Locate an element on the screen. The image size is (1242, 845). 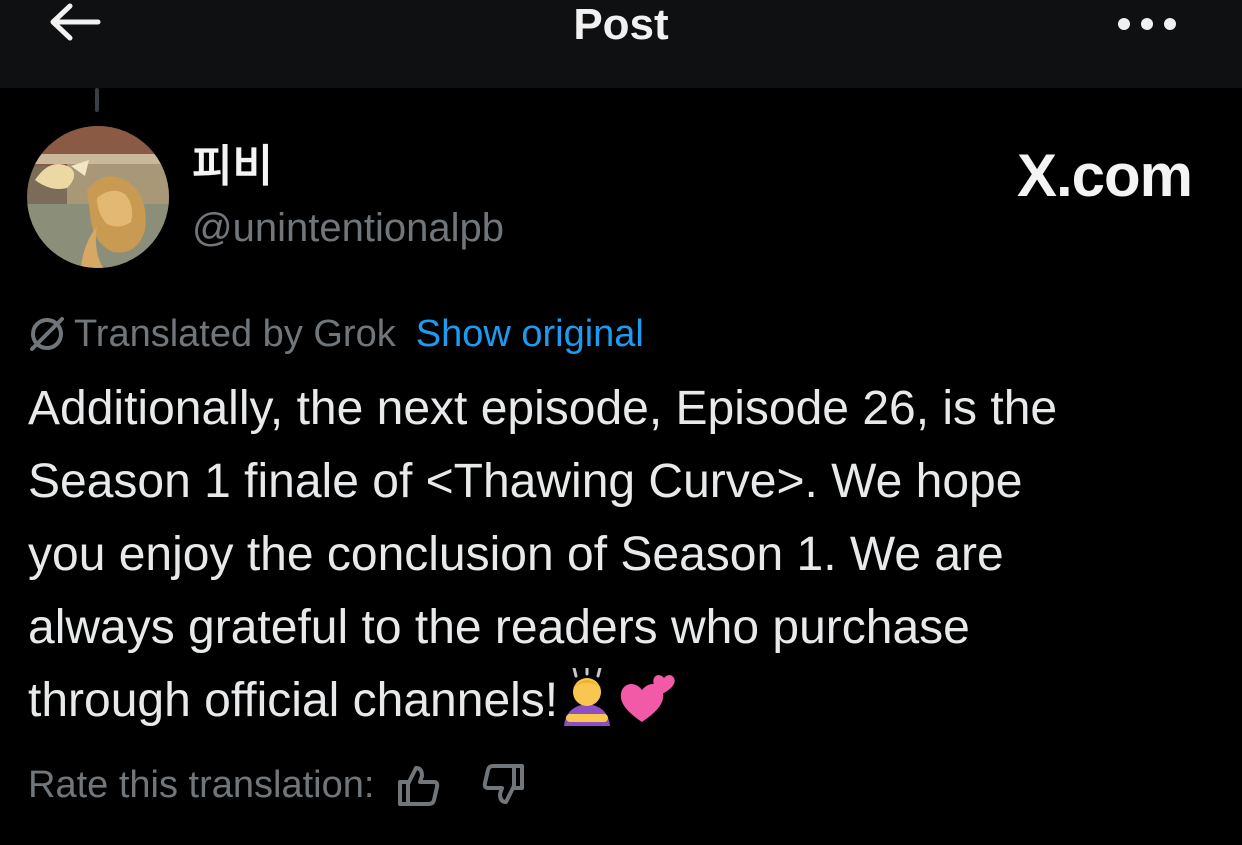
watermark-text: X.com is located at coordinates (1104, 175).